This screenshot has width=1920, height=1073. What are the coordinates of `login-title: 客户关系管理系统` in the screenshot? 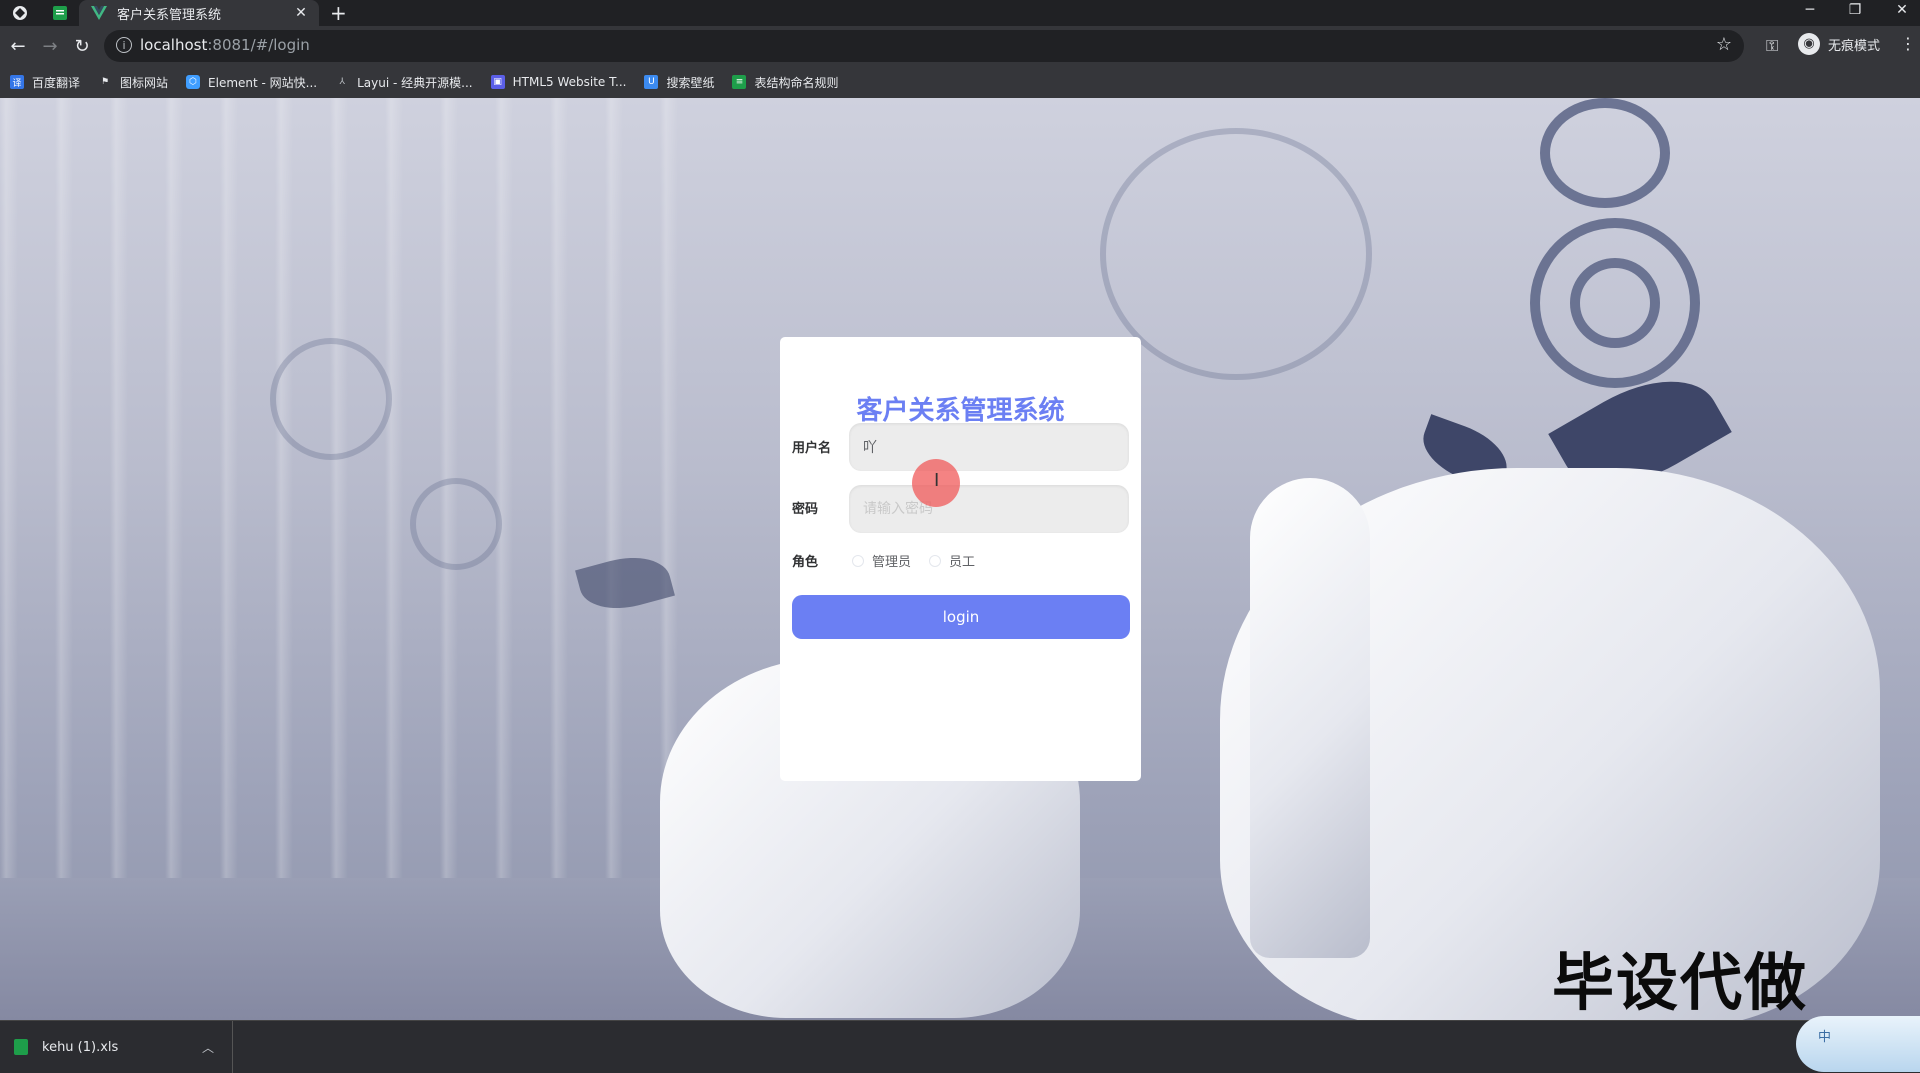 It's located at (960, 411).